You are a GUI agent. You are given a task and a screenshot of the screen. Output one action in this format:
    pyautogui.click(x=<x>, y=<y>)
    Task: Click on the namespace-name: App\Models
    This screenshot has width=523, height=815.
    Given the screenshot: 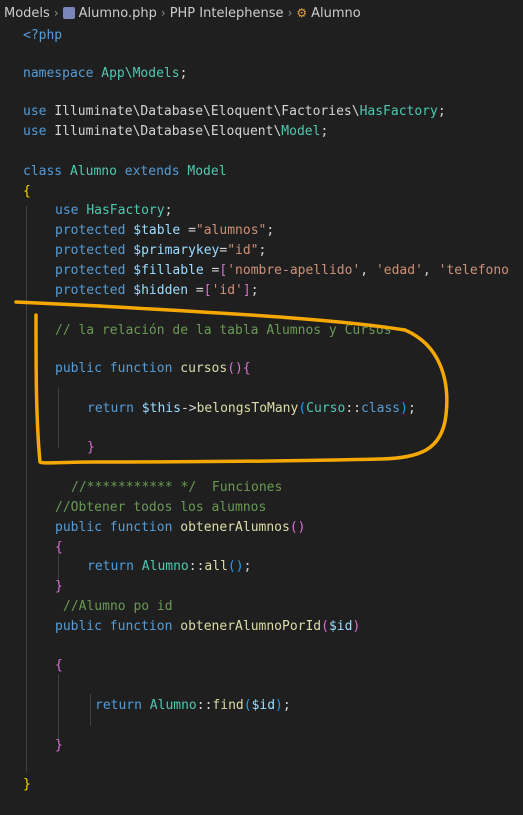 What is the action you would take?
    pyautogui.click(x=140, y=73)
    